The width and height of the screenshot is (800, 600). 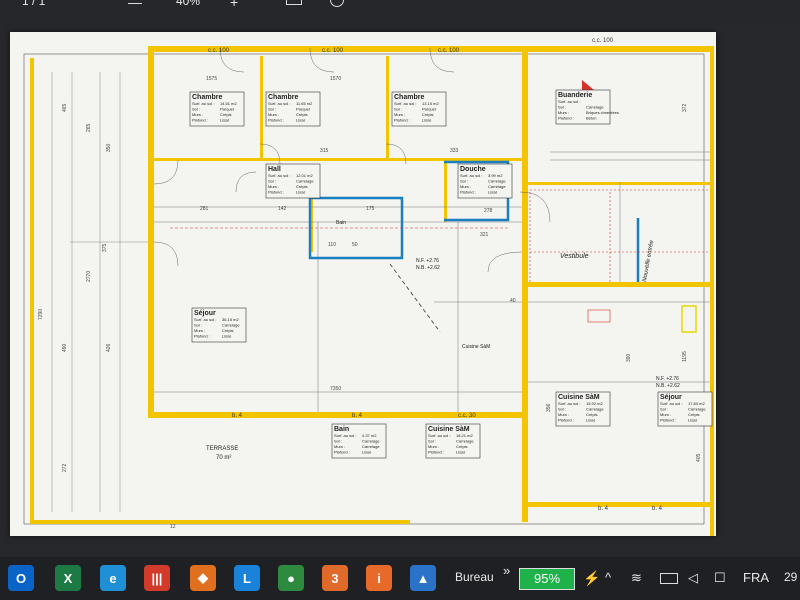 What do you see at coordinates (188, 4) in the screenshot?
I see `zoom-level: 40%` at bounding box center [188, 4].